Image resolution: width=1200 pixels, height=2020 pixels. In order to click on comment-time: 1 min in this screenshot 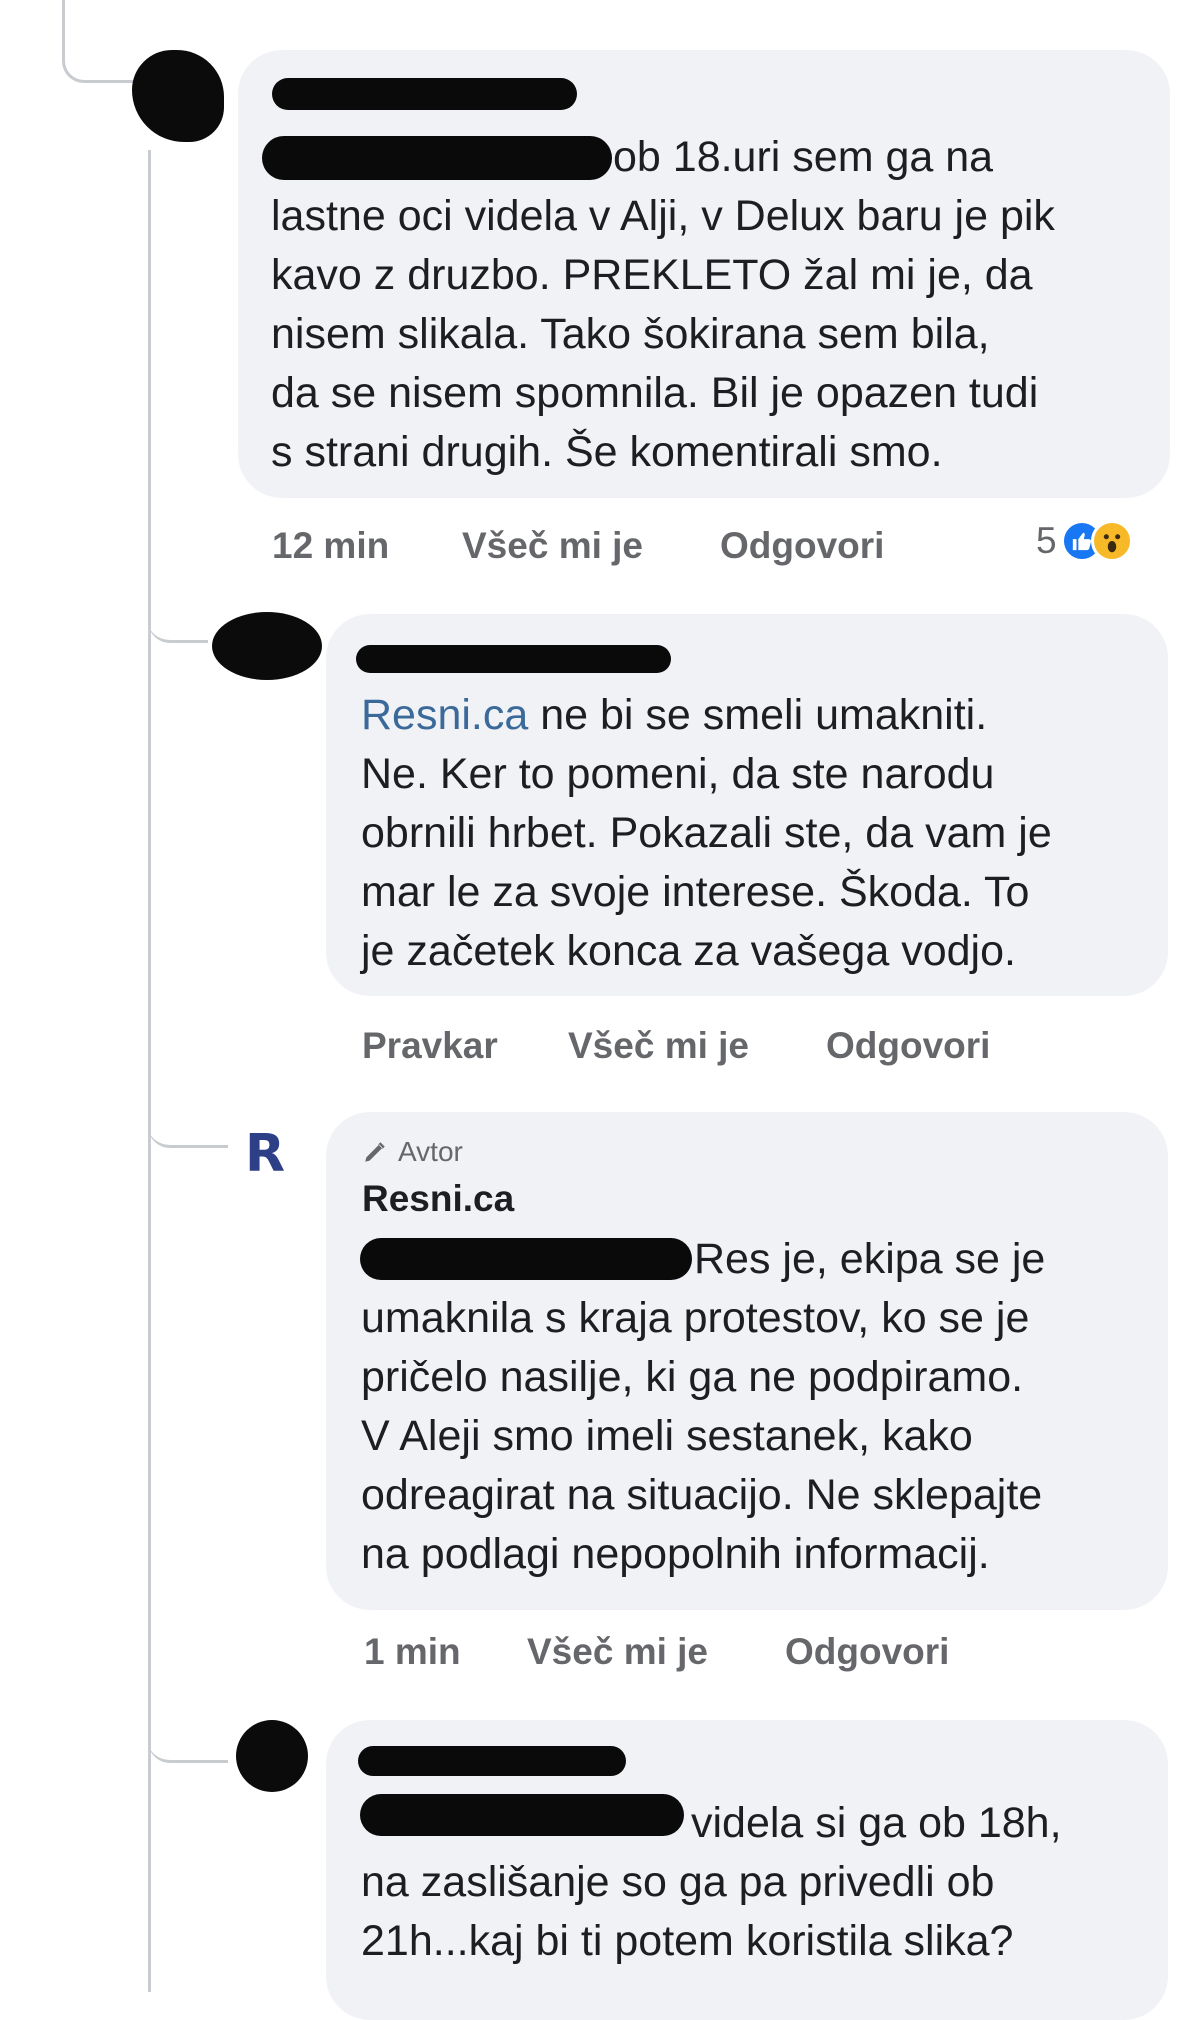, I will do `click(445, 1652)`.